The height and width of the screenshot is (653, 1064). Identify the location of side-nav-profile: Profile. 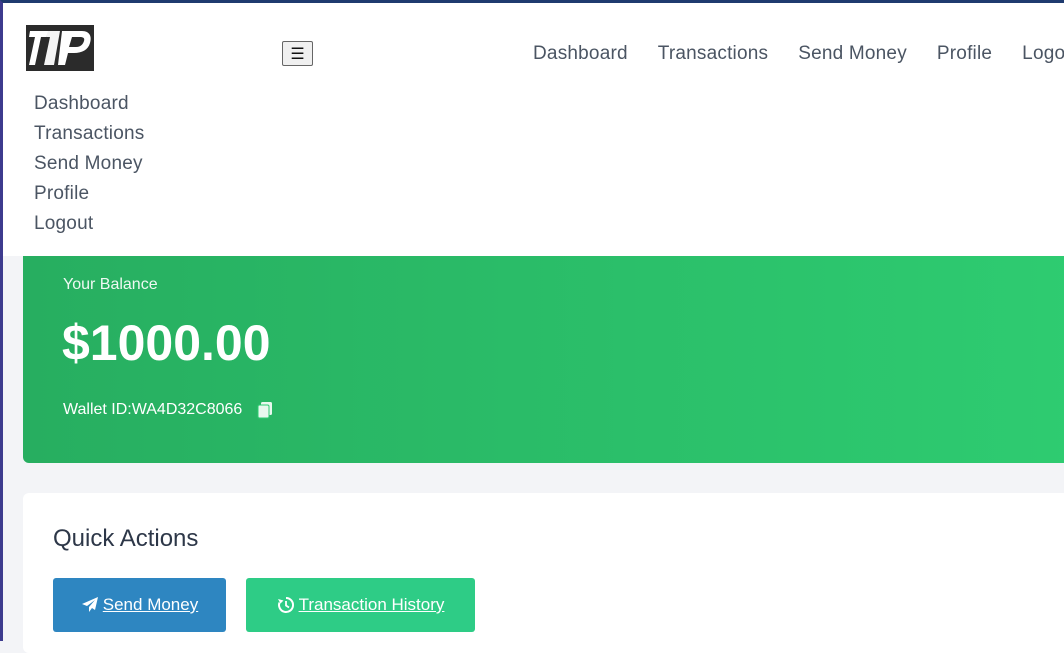
(89, 194).